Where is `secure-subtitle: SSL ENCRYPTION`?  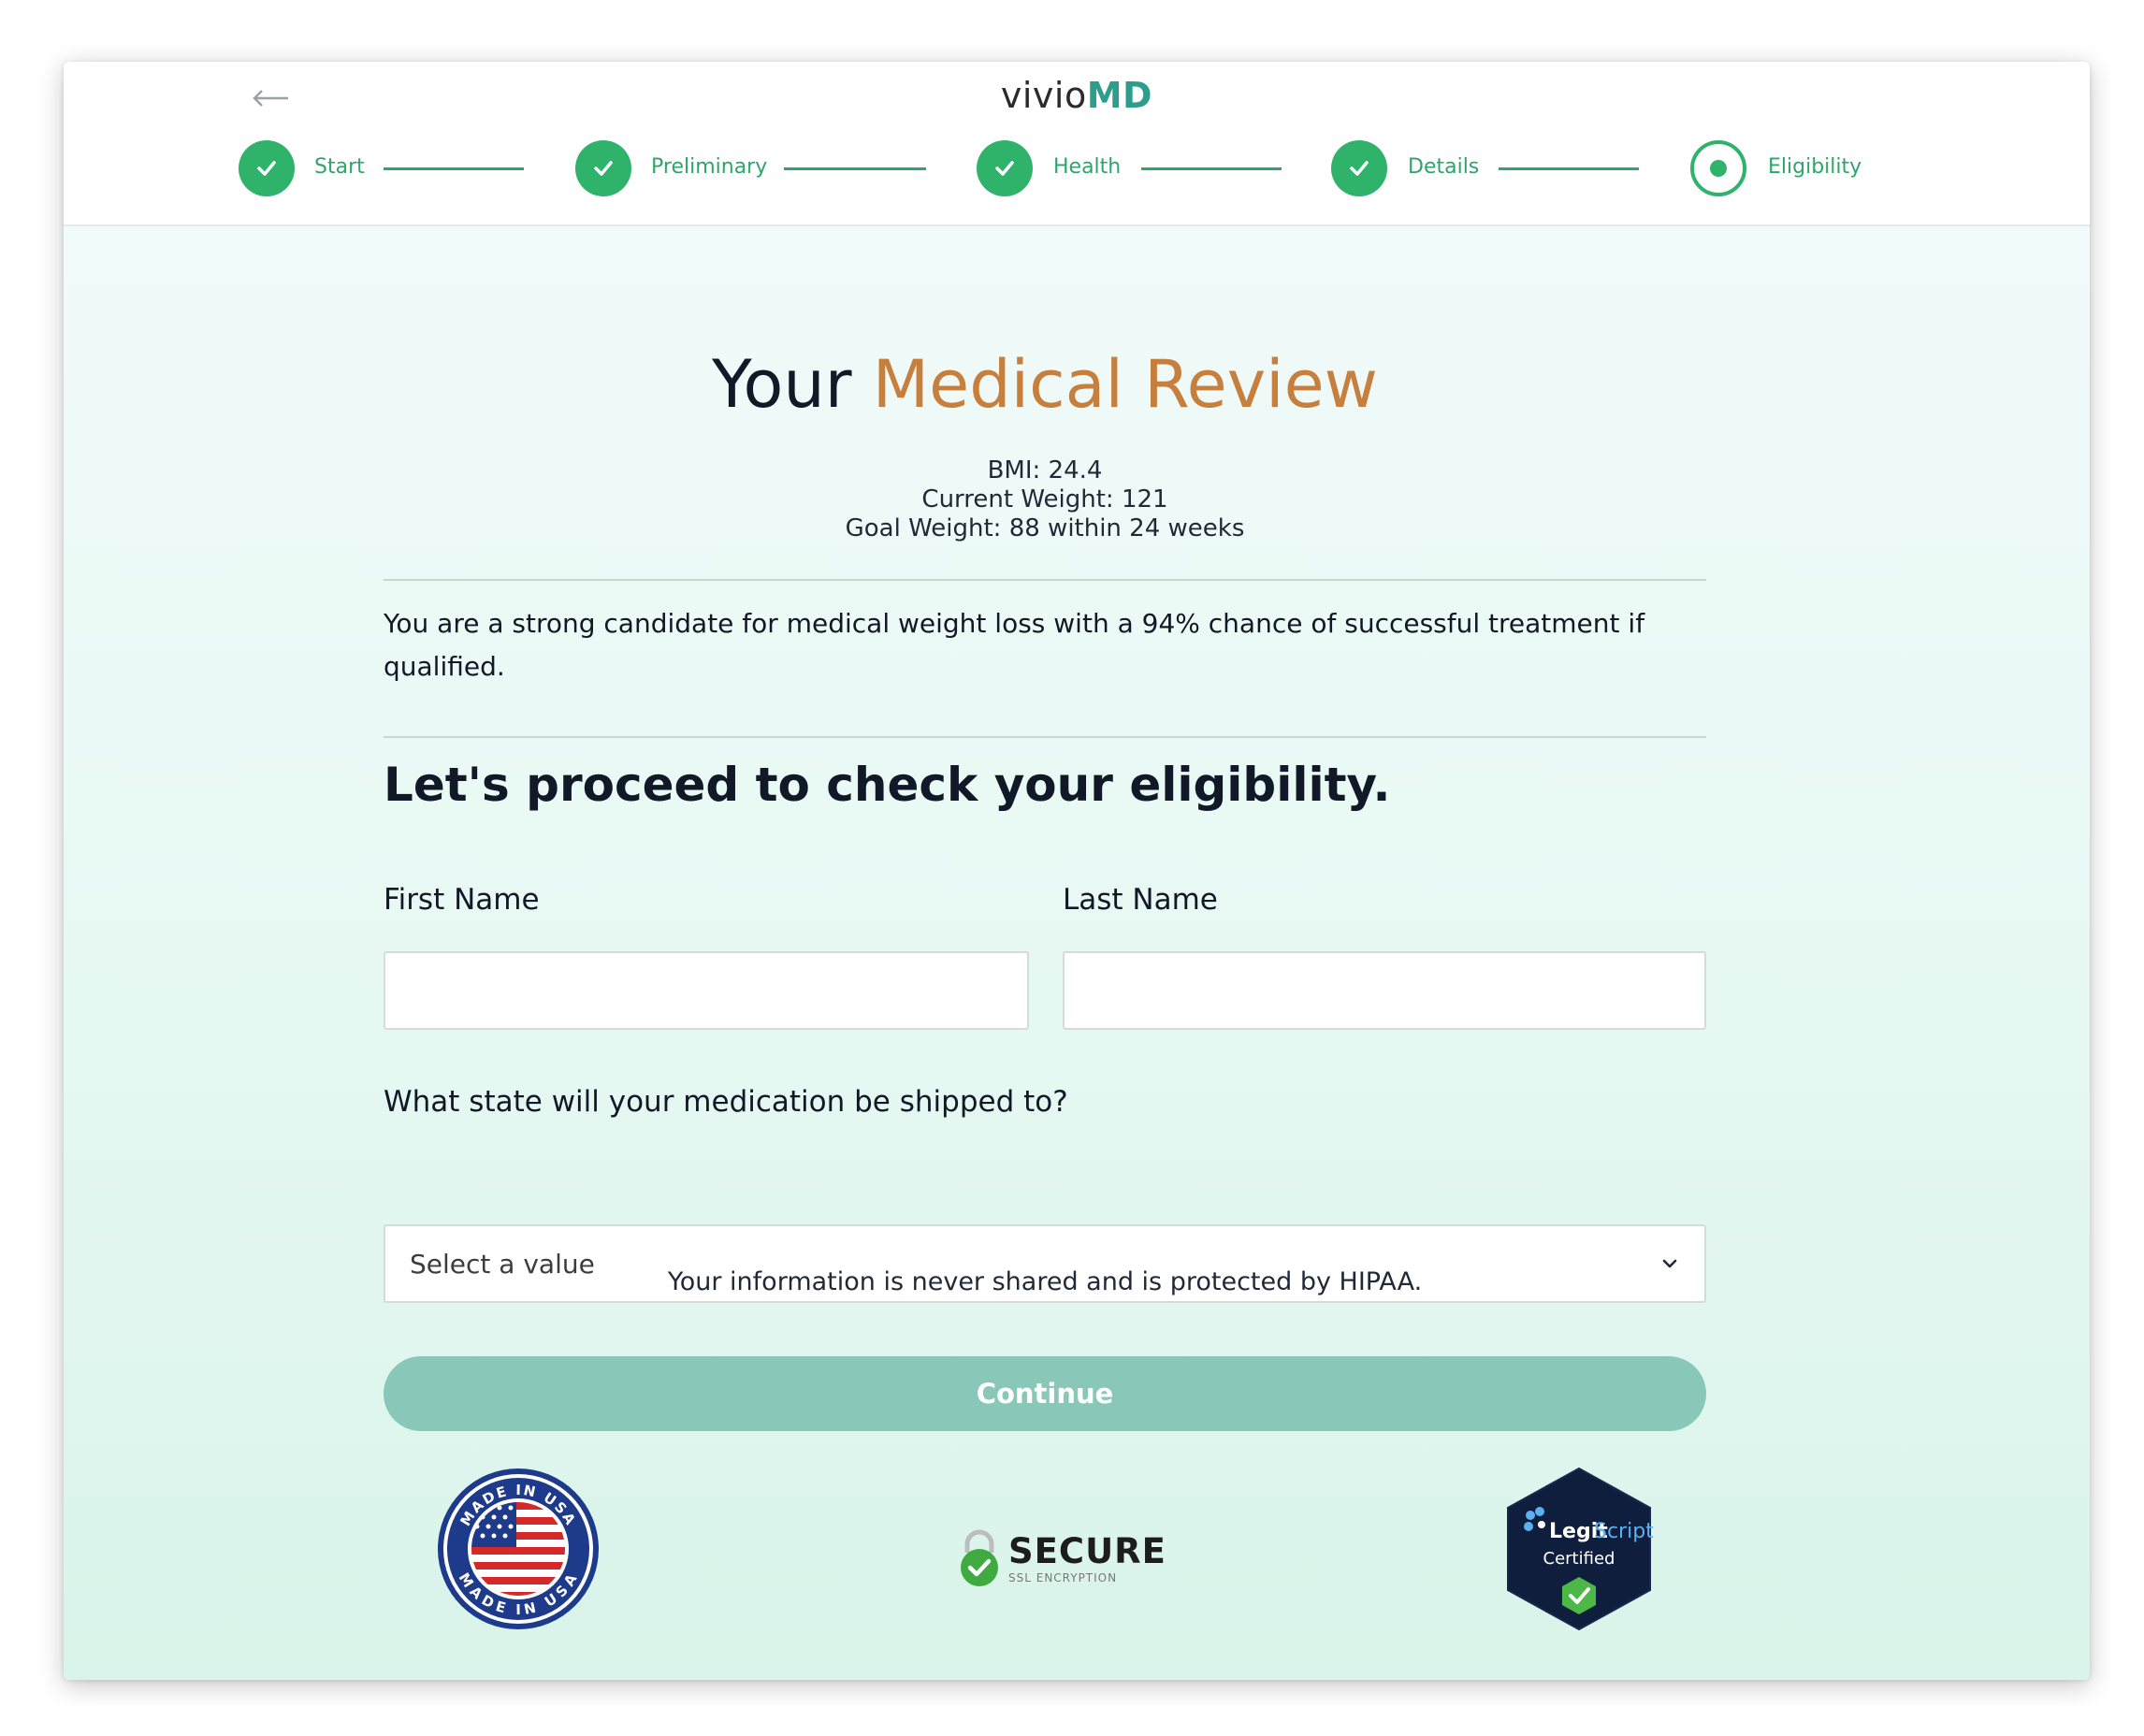
secure-subtitle: SSL ENCRYPTION is located at coordinates (1063, 1577).